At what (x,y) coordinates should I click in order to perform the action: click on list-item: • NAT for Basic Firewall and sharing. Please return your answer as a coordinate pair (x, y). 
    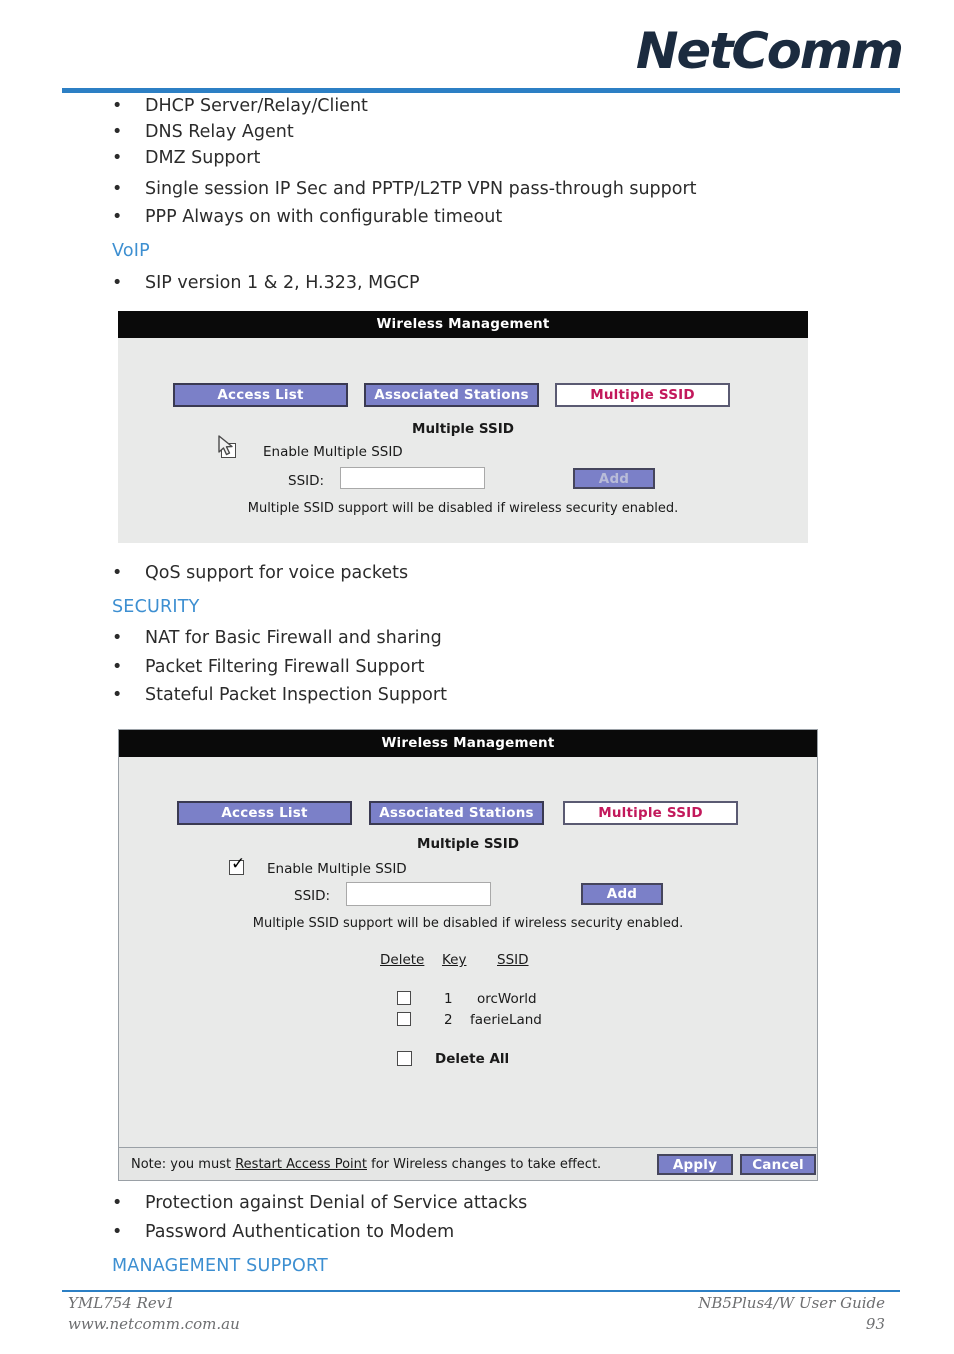
    Looking at the image, I should click on (277, 638).